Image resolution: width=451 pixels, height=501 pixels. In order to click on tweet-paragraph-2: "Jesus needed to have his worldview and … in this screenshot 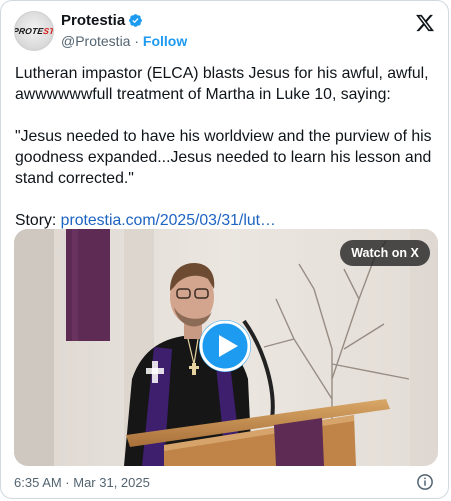, I will do `click(223, 157)`.